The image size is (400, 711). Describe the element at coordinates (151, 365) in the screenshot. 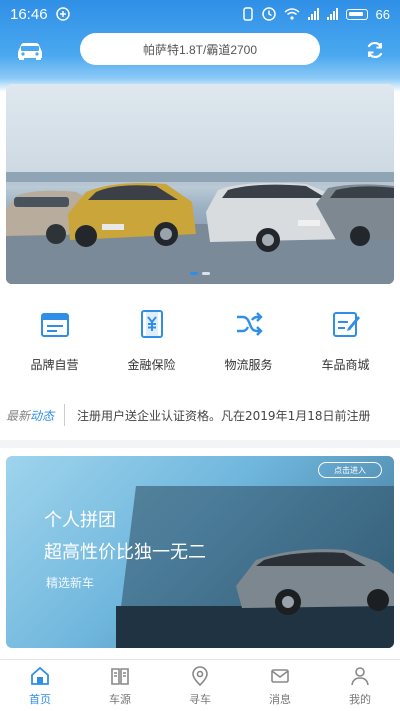

I see `shortcut-label: 金融保险` at that location.